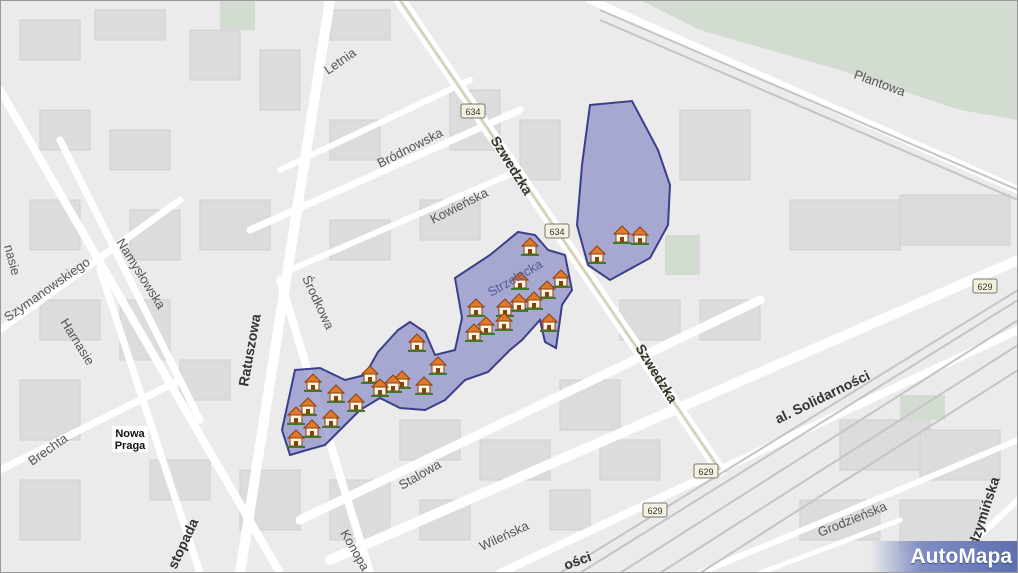 This screenshot has height=573, width=1018. Describe the element at coordinates (504, 536) in the screenshot. I see `street-label-wilenska: Wileńska` at that location.